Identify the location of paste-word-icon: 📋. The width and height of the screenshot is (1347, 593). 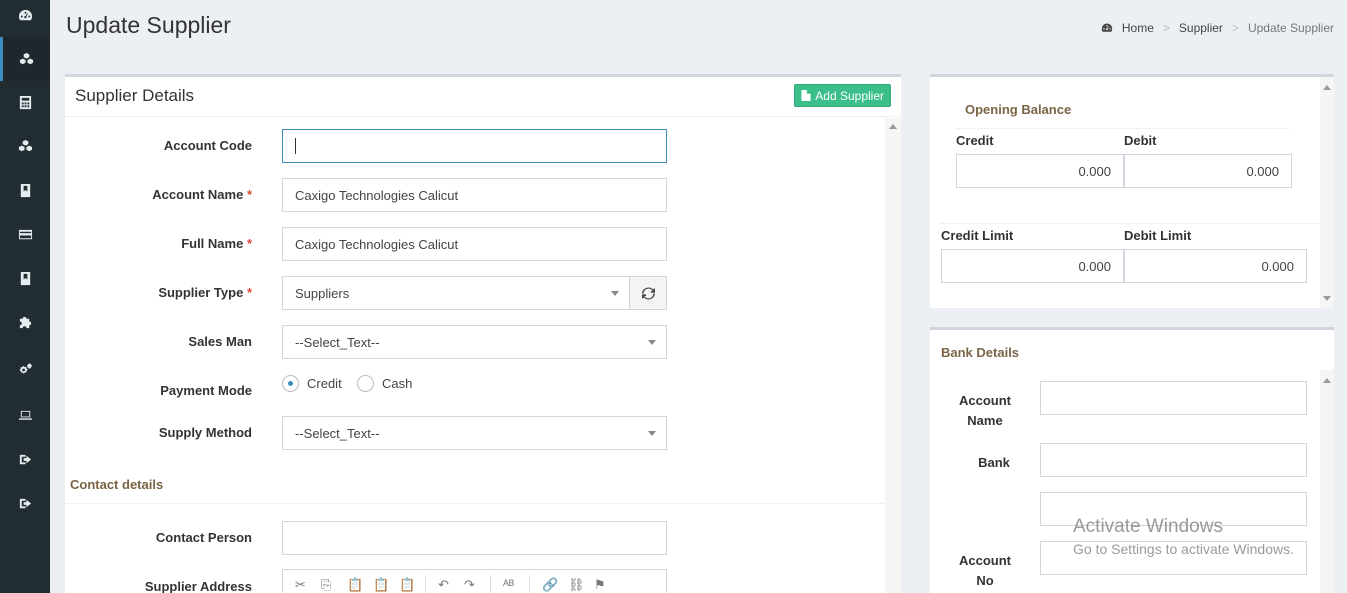
(407, 584).